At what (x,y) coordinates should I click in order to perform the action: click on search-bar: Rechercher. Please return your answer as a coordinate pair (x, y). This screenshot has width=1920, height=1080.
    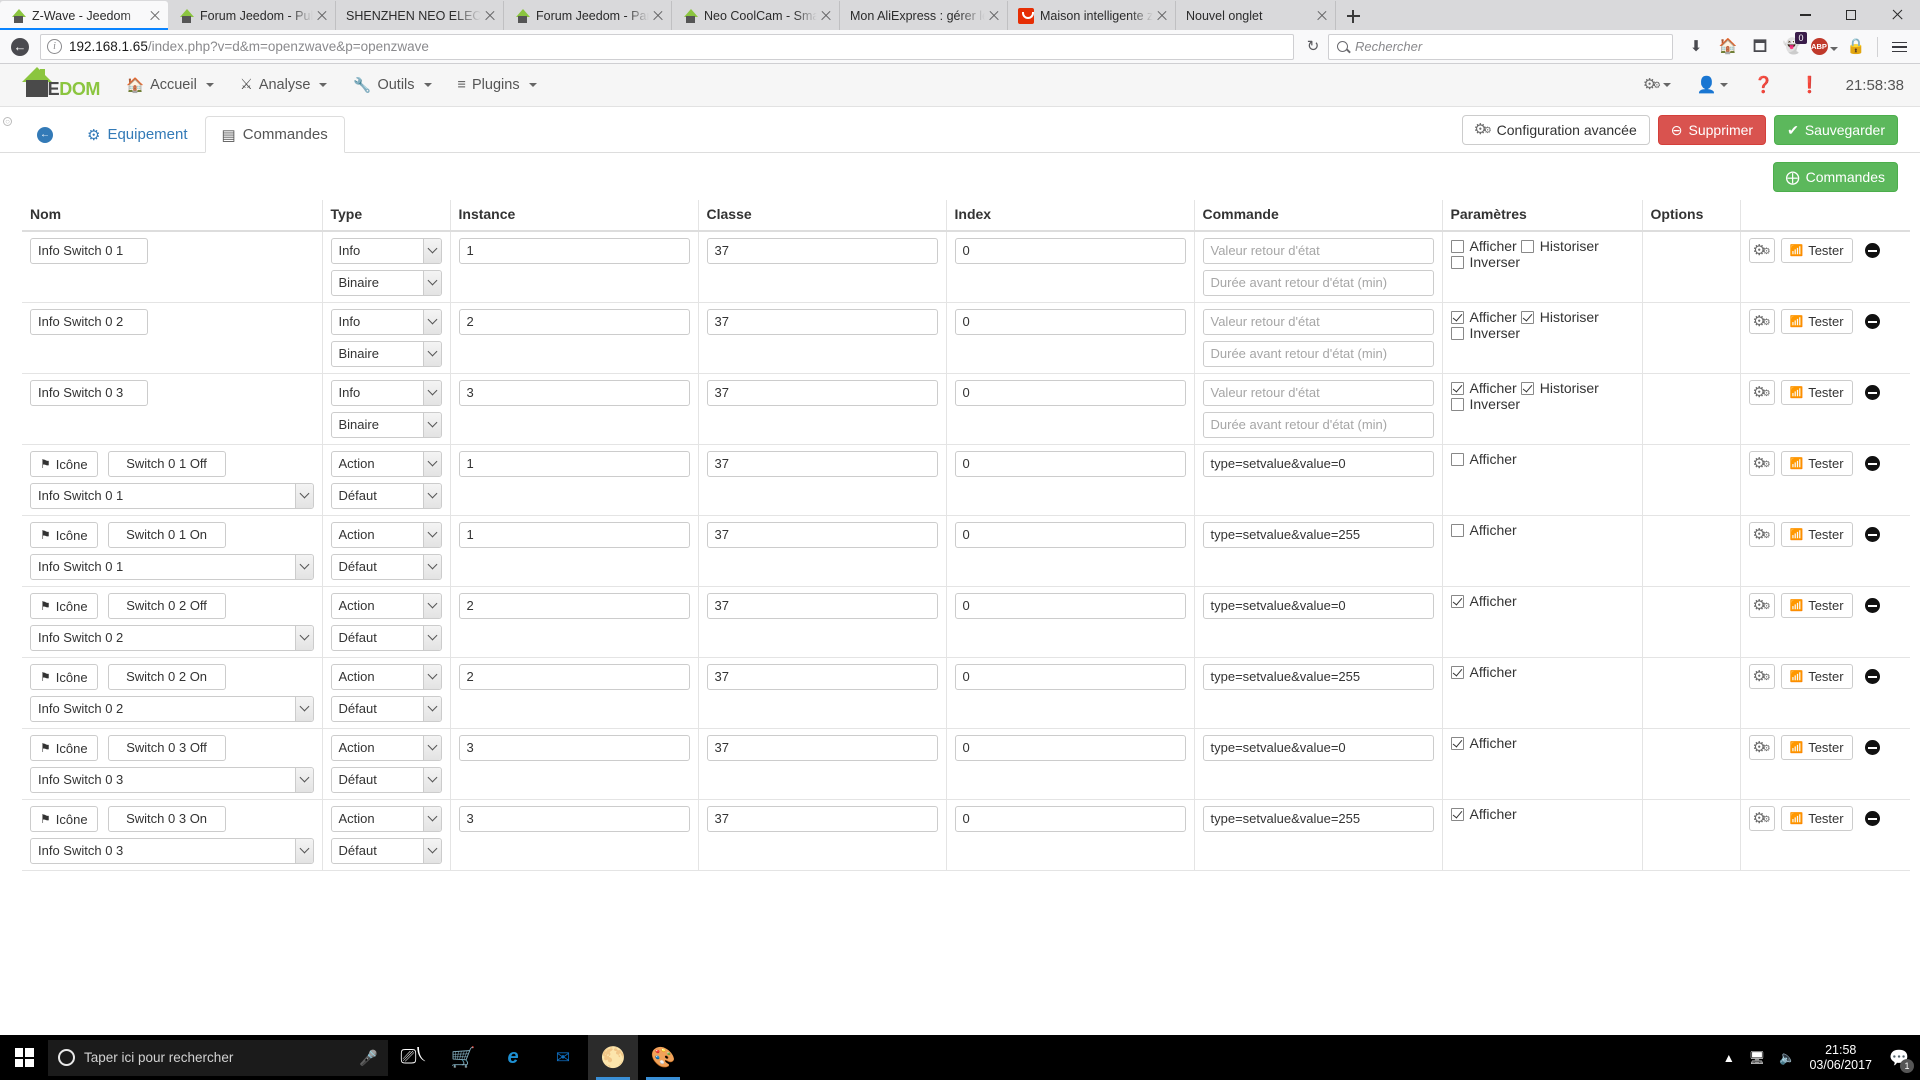
    Looking at the image, I should click on (1500, 46).